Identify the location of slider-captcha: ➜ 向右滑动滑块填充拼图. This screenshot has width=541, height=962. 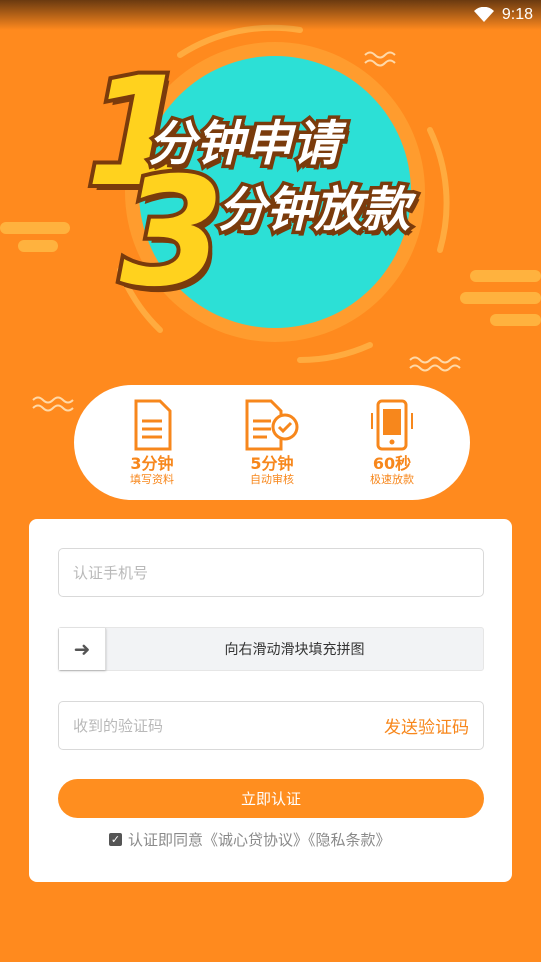
(271, 649).